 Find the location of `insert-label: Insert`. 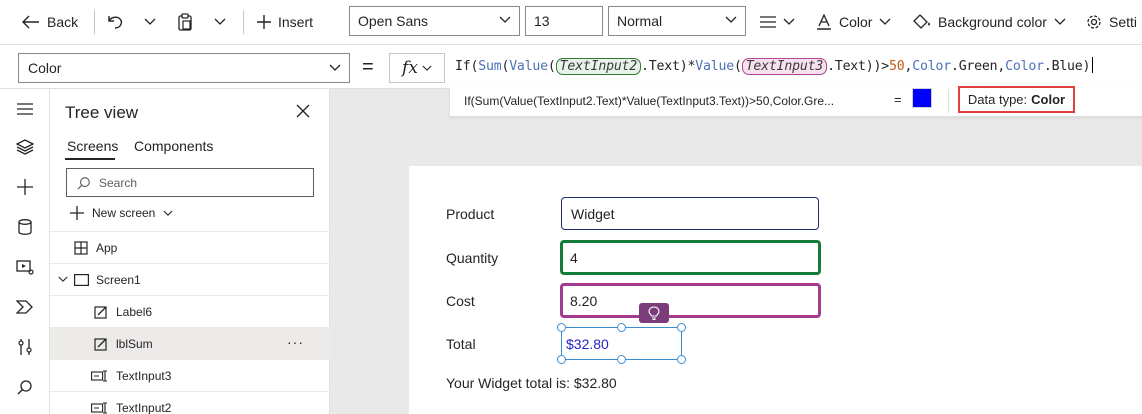

insert-label: Insert is located at coordinates (296, 22).